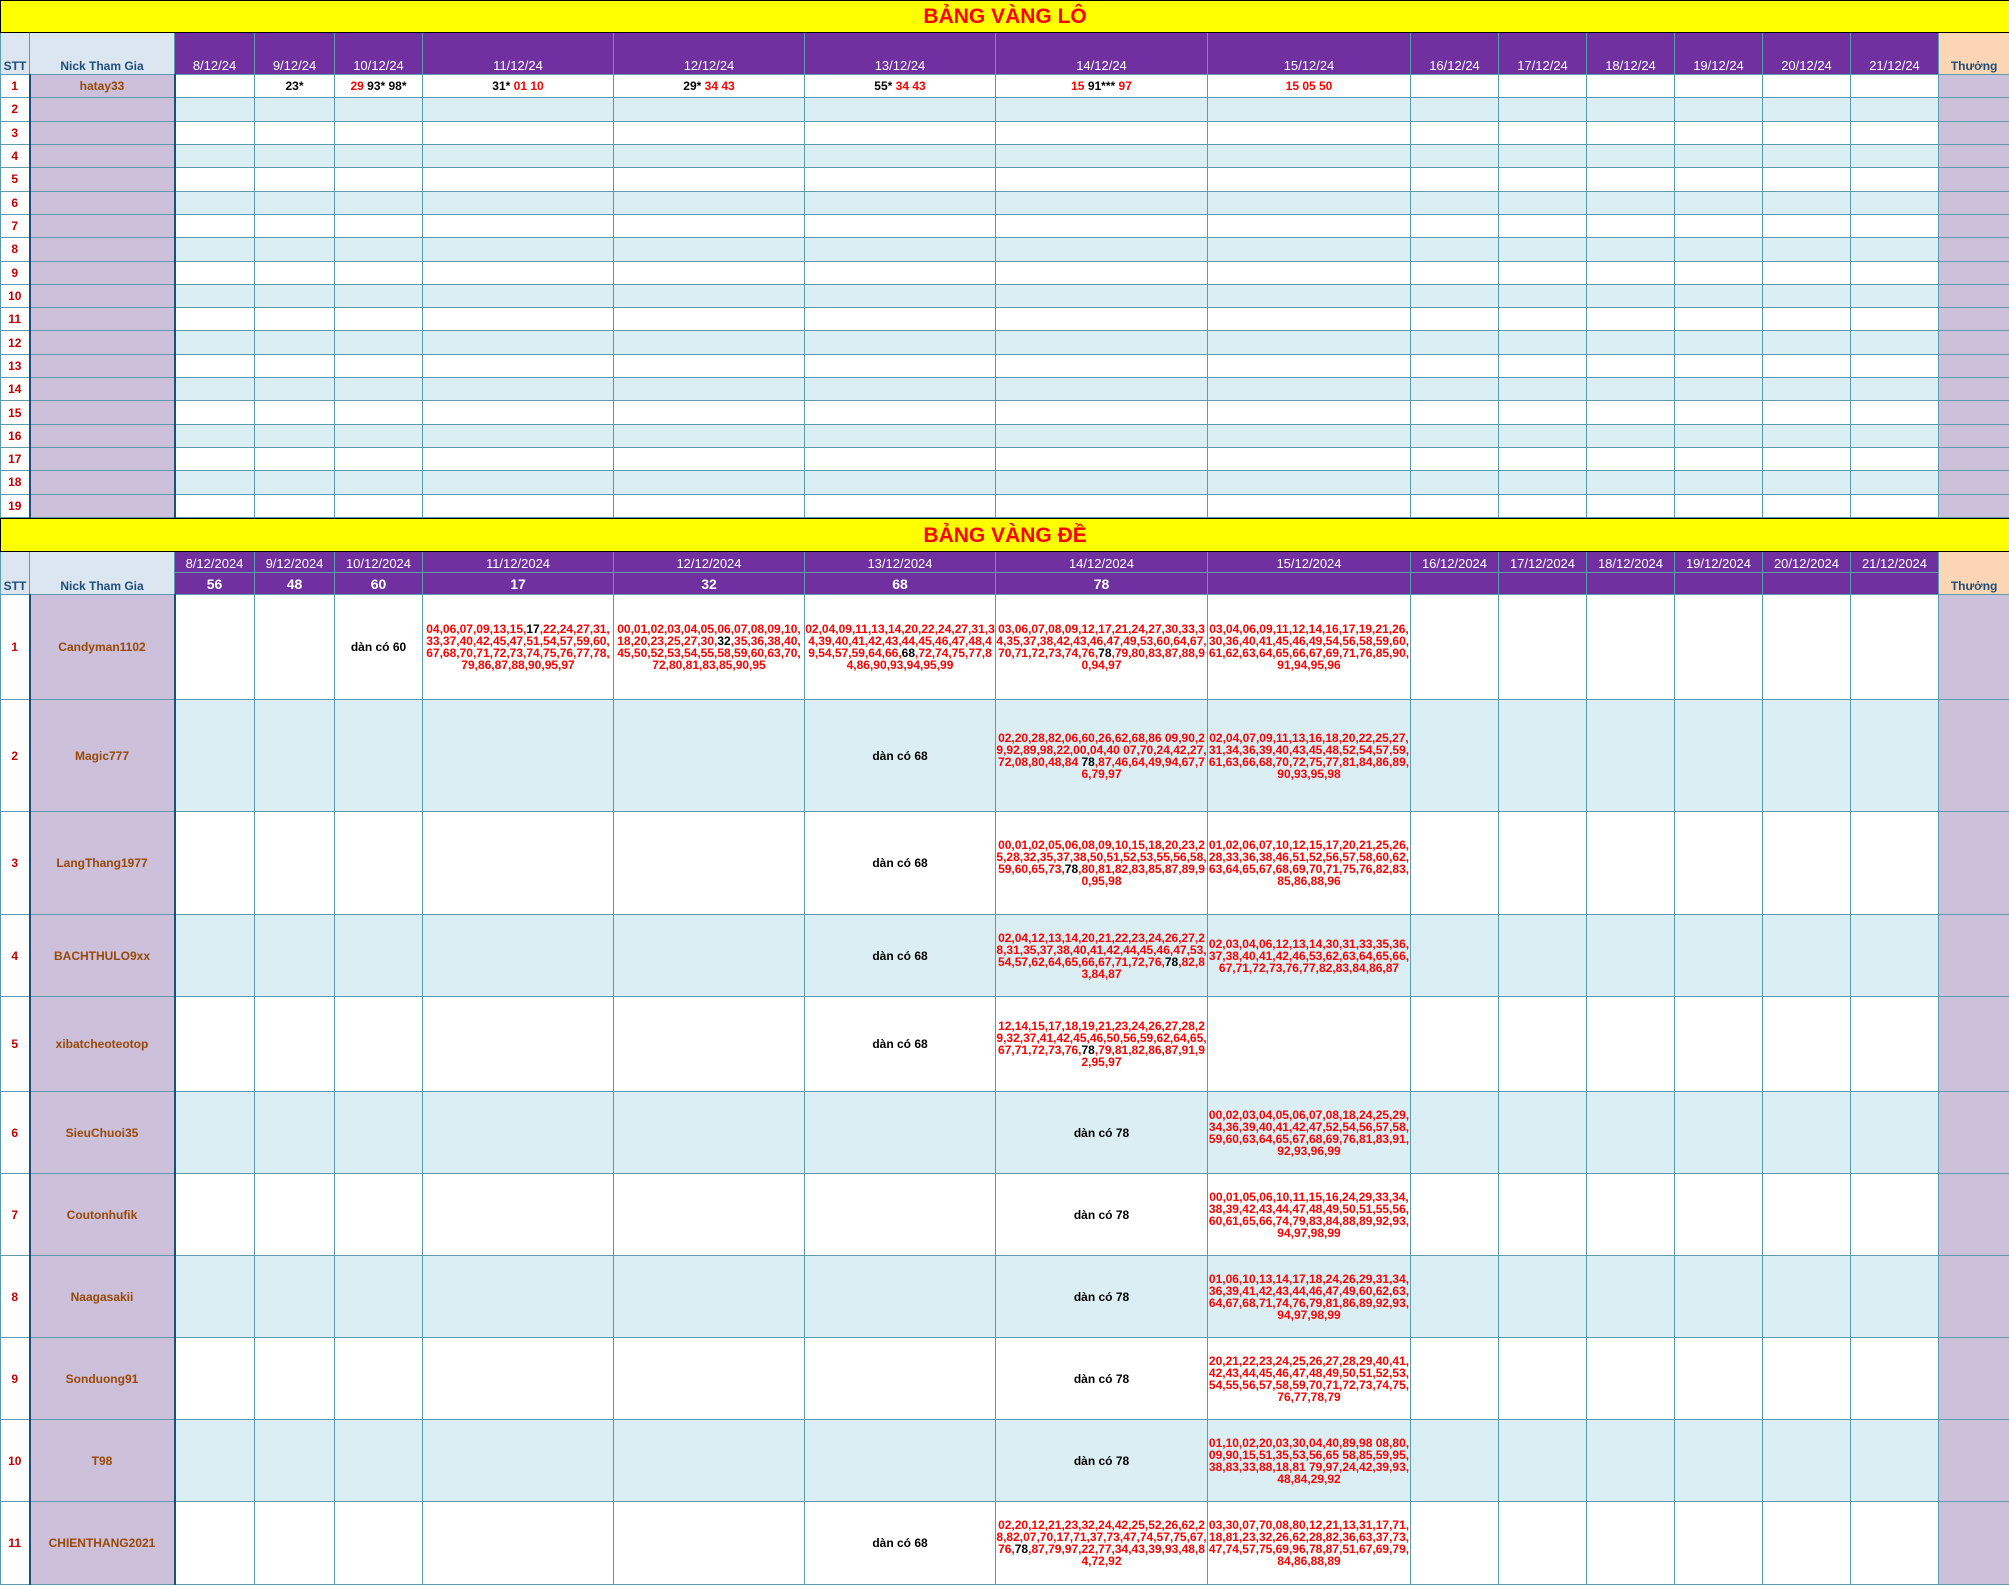 The width and height of the screenshot is (2009, 1585). Describe the element at coordinates (1102, 86) in the screenshot. I see `date-cell: 15 91*** 97` at that location.